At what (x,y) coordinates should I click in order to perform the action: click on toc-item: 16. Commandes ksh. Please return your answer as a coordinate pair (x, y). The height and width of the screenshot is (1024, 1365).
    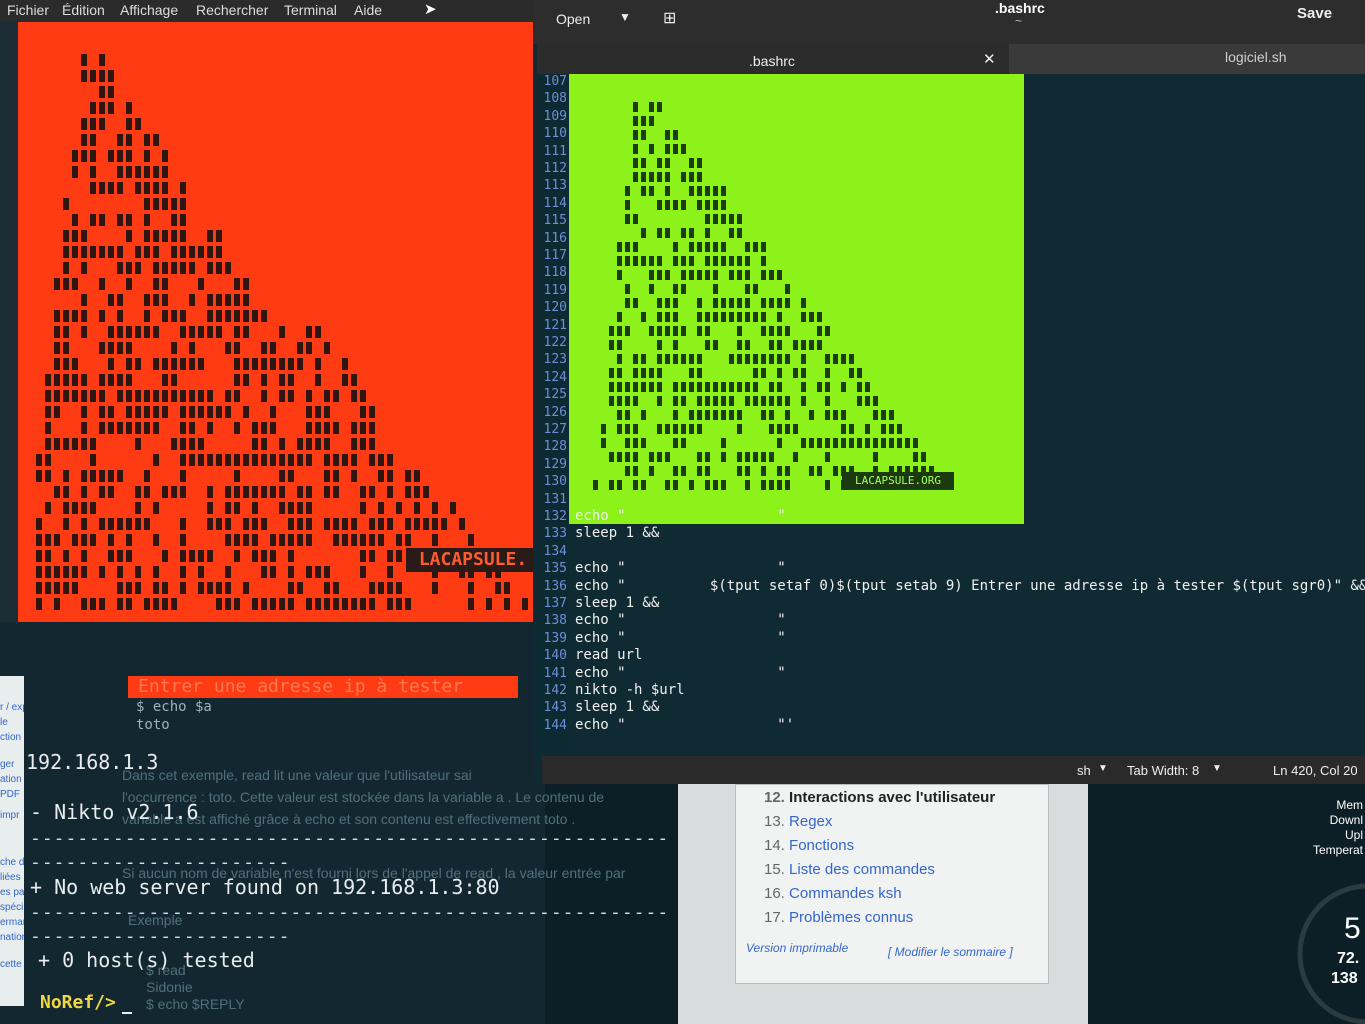
    Looking at the image, I should click on (833, 893).